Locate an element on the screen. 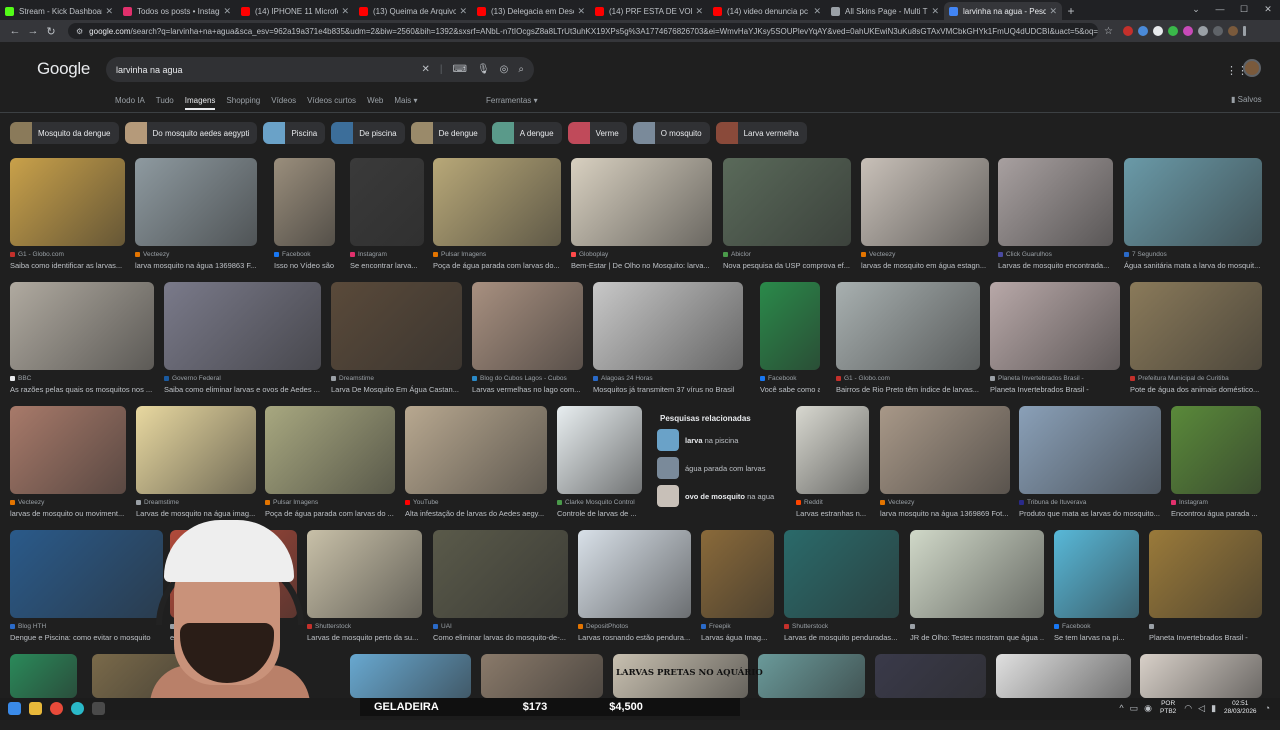 The image size is (1280, 730). refinement-chip: De dengue is located at coordinates (448, 133).